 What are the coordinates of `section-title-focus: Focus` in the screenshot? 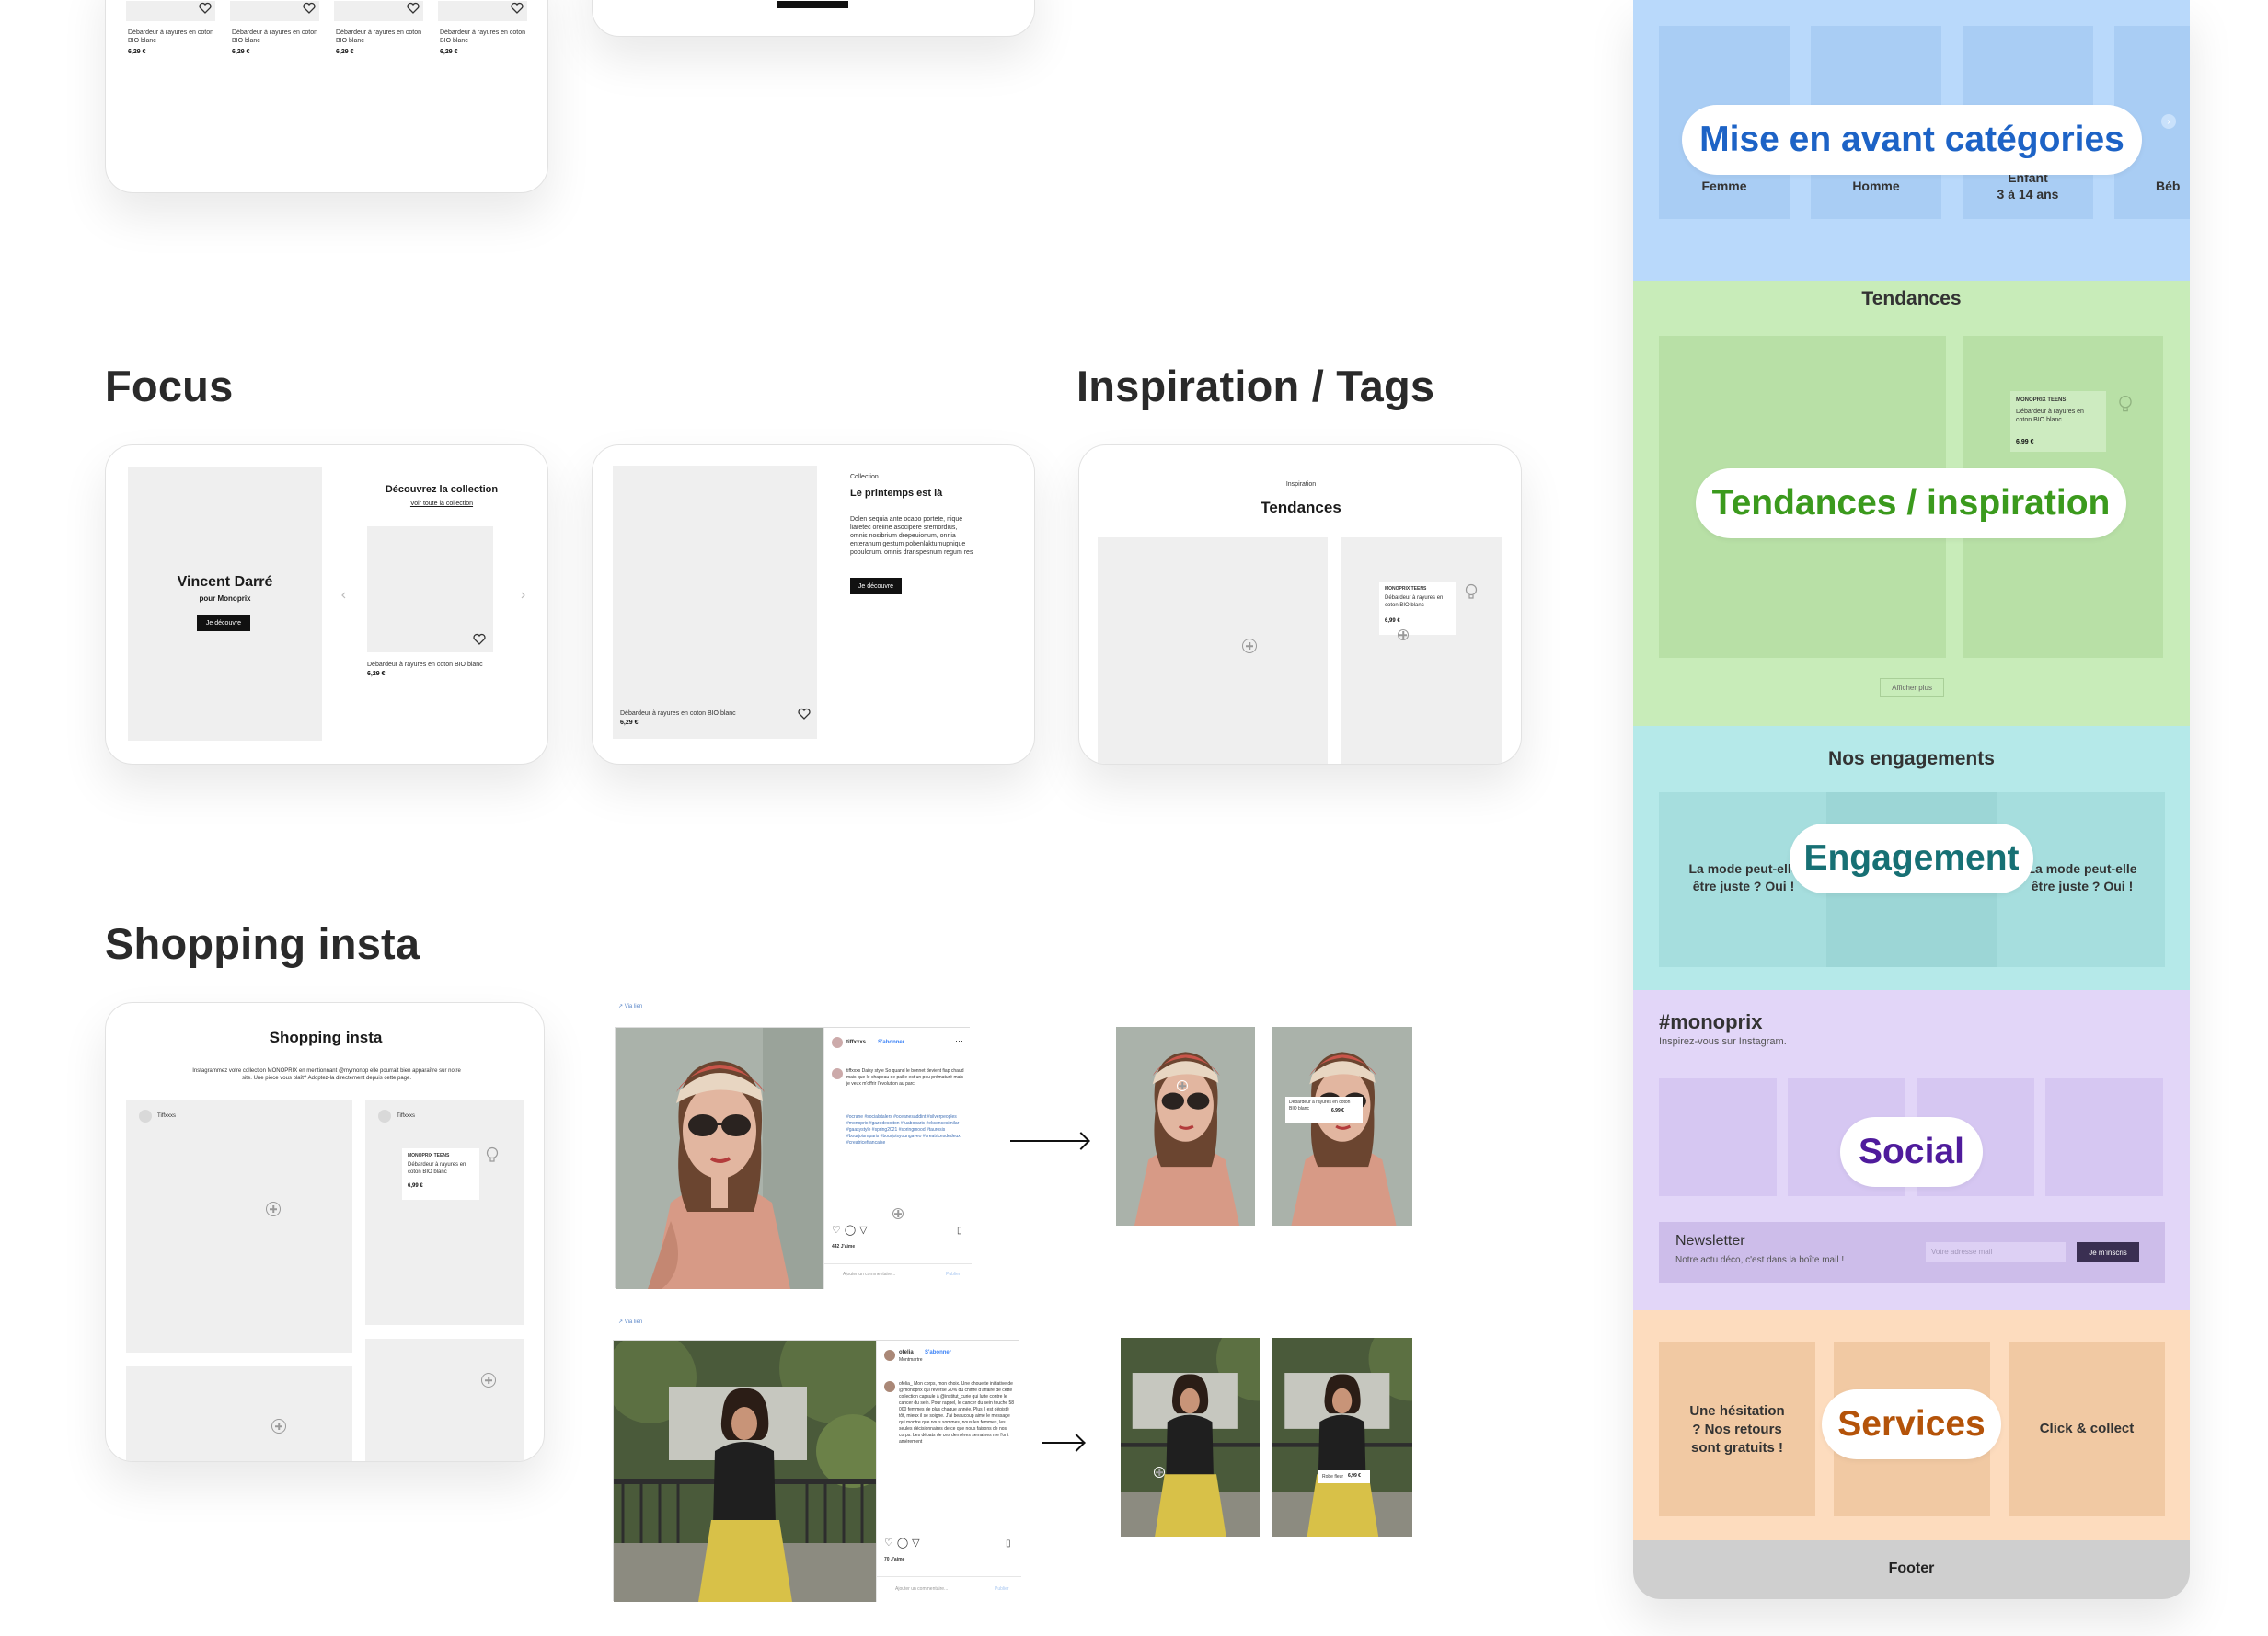 It's located at (169, 386).